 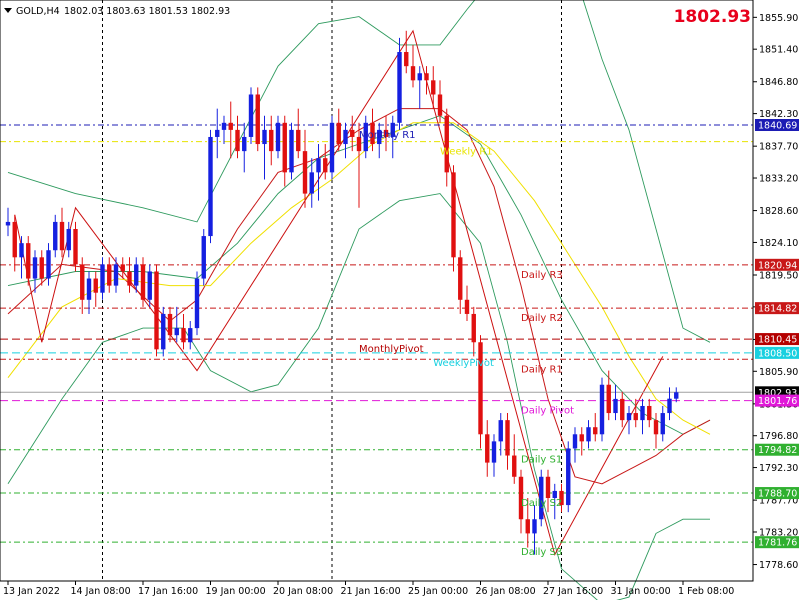 I want to click on level-text: Daily R3, so click(x=542, y=275).